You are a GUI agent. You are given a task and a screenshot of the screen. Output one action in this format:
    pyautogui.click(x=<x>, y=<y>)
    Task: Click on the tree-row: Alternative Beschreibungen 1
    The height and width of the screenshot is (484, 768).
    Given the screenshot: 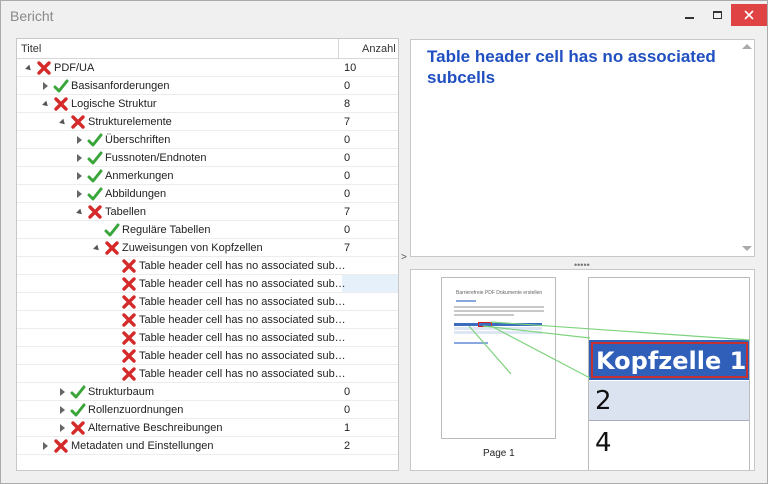 What is the action you would take?
    pyautogui.click(x=207, y=428)
    